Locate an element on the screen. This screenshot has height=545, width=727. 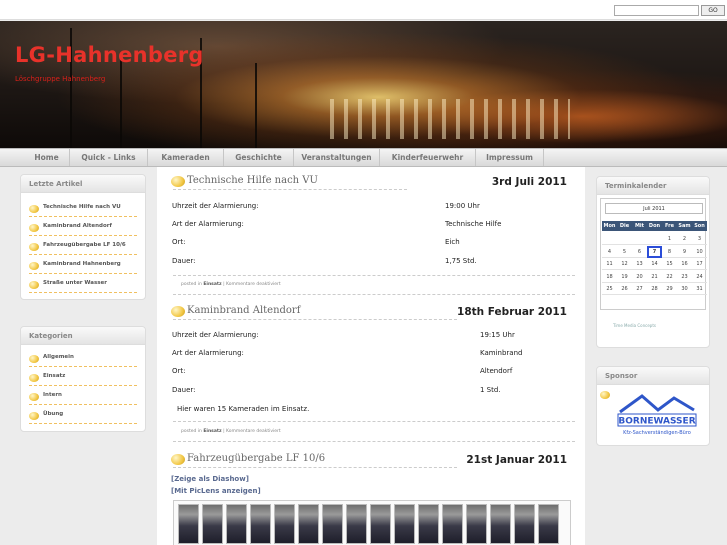
sponsor-logo: BORNEWASSER Kfz-Sachverständigen-Büro is located at coordinates (657, 414).